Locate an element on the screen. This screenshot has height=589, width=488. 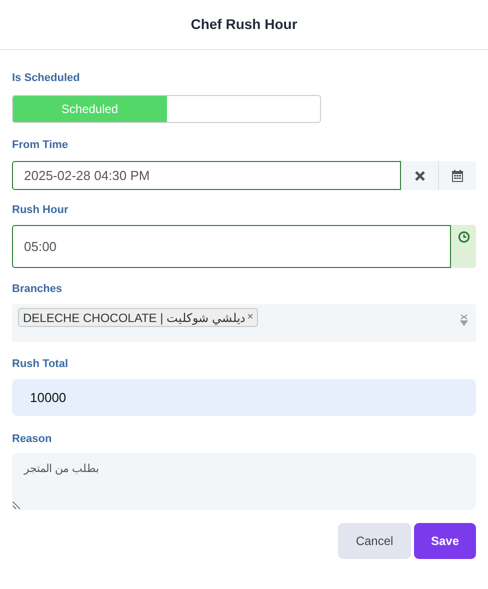
date-time-field: 2025-02-28 04:30 PM is located at coordinates (206, 175).